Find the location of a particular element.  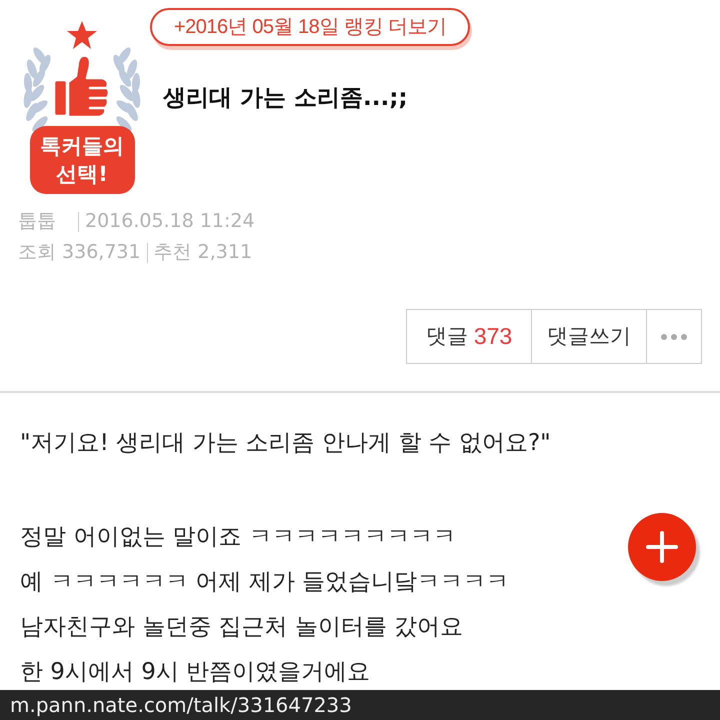

body-text-line: "저기요! 생리대 가는 소리좀 안나게 할 수 없어요?" is located at coordinates (285, 443).